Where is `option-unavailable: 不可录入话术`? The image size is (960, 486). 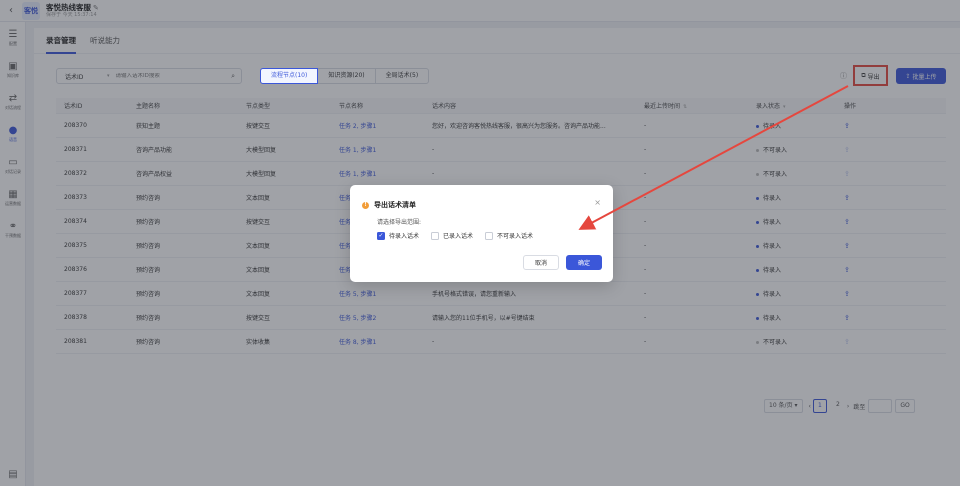 option-unavailable: 不可录入话术 is located at coordinates (509, 235).